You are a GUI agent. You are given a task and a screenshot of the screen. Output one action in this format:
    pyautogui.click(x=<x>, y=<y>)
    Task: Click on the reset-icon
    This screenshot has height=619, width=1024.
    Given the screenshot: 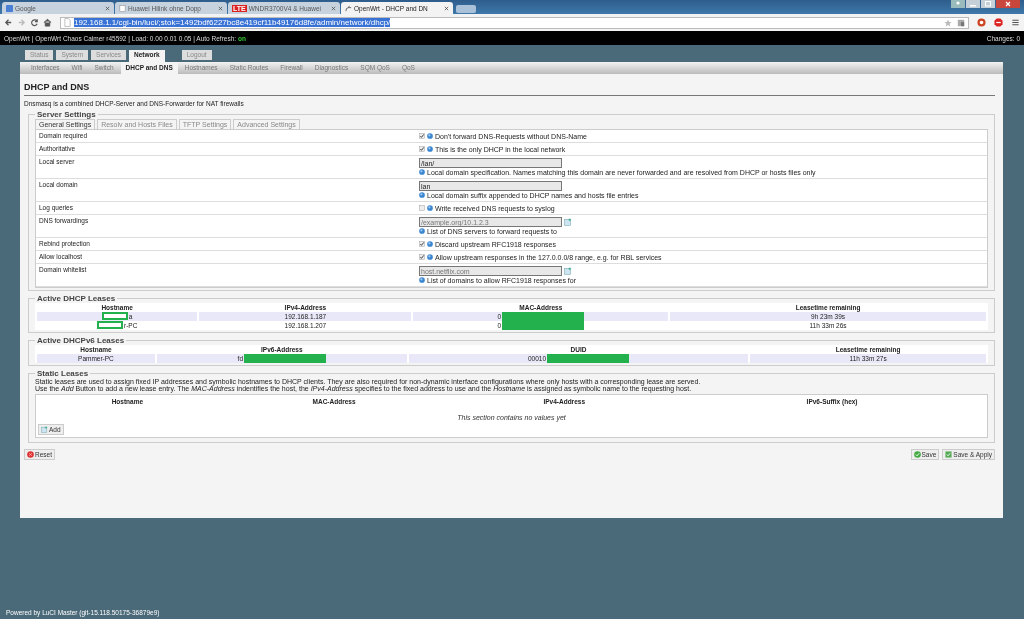 What is the action you would take?
    pyautogui.click(x=30, y=454)
    